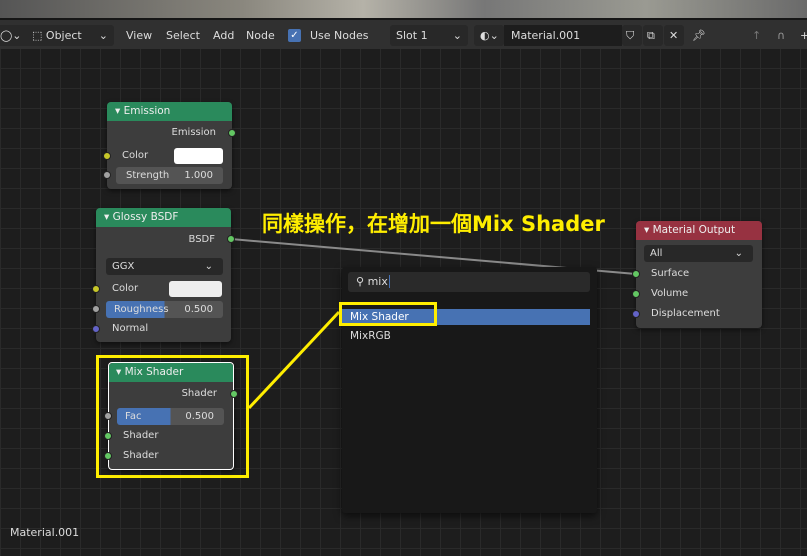  I want to click on callout-line, so click(294, 360).